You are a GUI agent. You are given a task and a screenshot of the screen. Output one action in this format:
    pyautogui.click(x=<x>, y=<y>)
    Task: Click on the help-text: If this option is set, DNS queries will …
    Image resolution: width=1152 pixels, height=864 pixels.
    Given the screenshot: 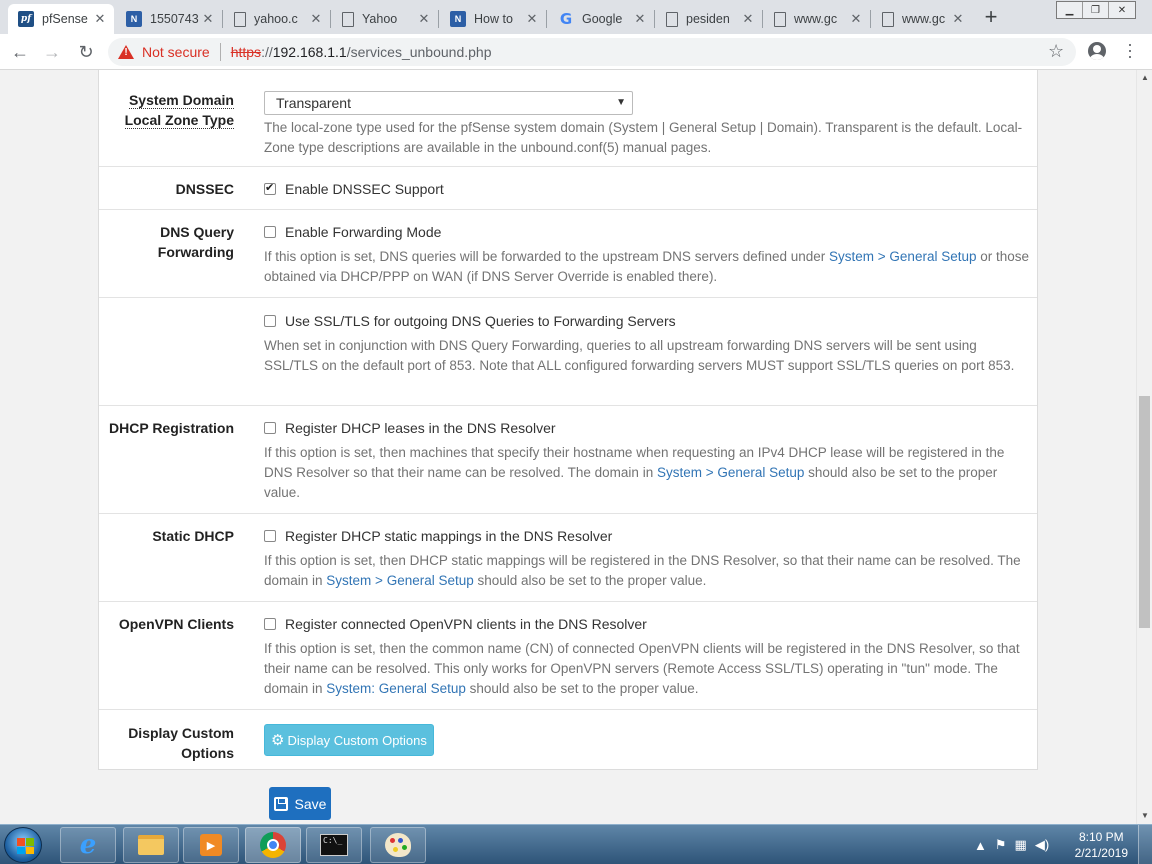 What is the action you would take?
    pyautogui.click(x=647, y=266)
    